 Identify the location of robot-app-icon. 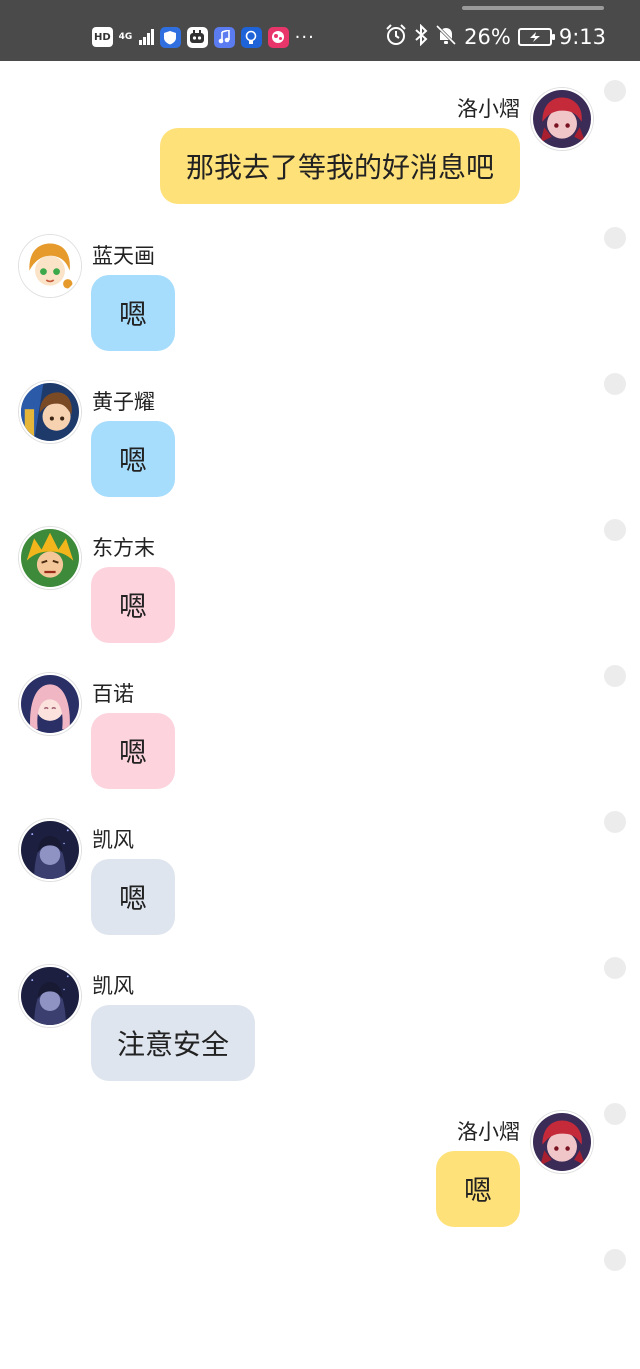
(197, 37).